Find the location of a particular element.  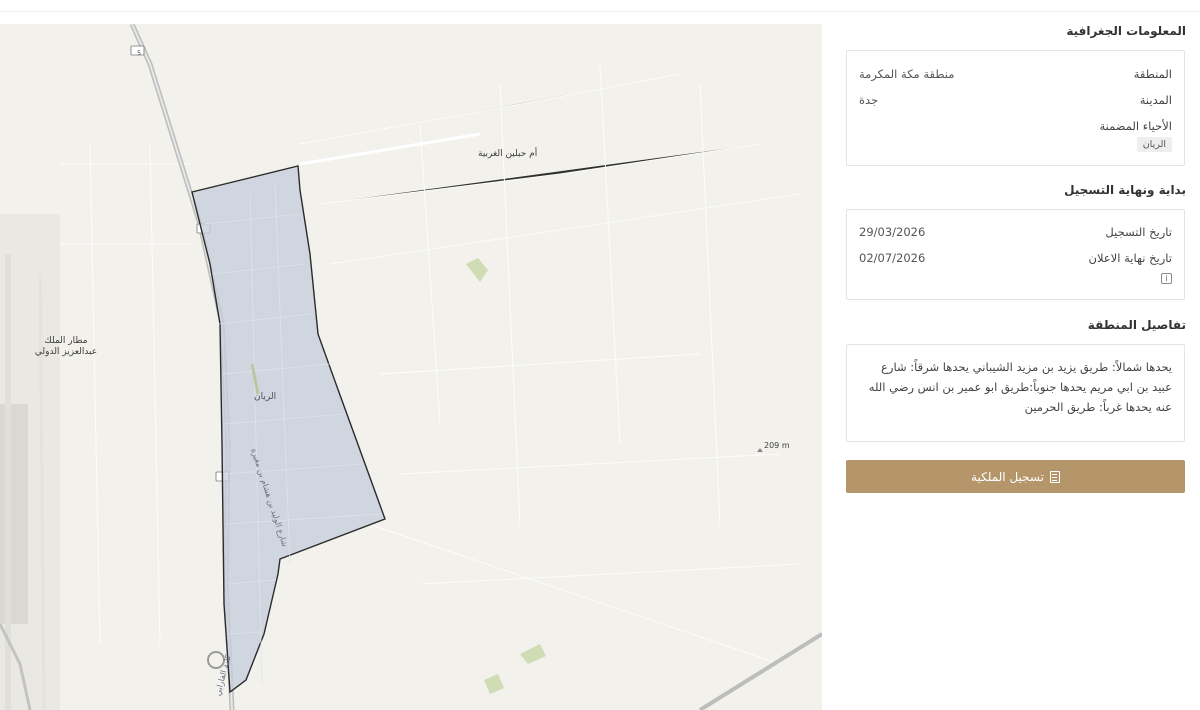

city-row: المدينة جدة is located at coordinates (1015, 100).